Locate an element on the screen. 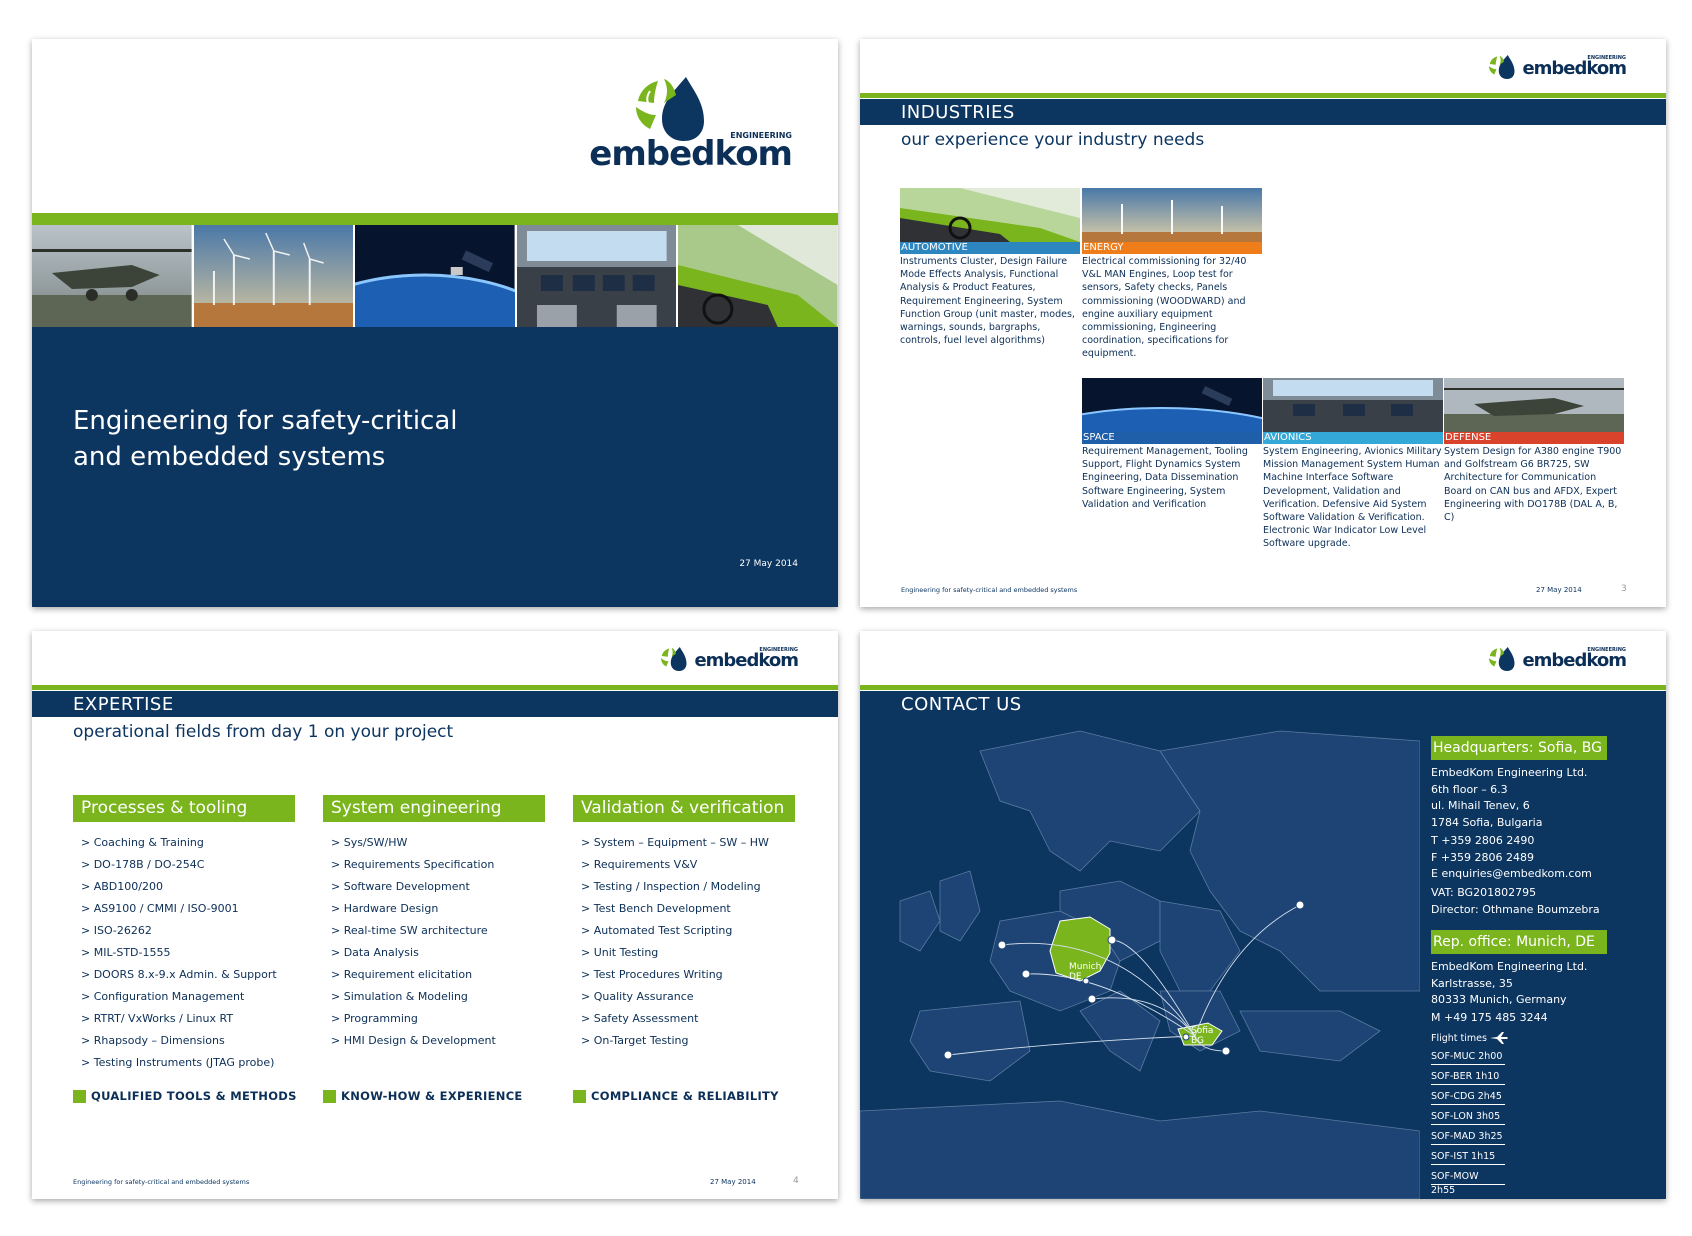  industry-photo-strip is located at coordinates (435, 276).